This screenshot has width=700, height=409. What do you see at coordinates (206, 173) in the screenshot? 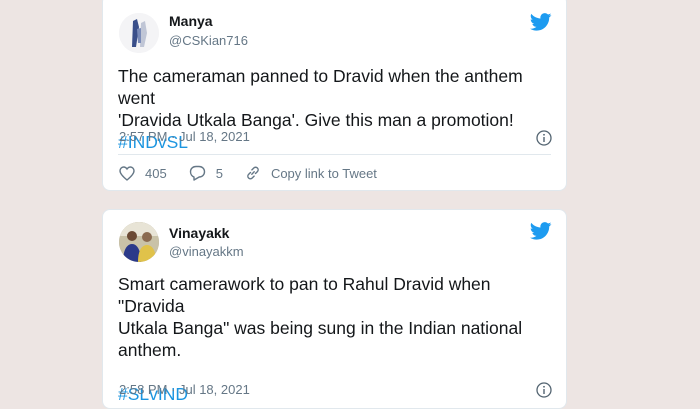
I see `reply-button: 5` at bounding box center [206, 173].